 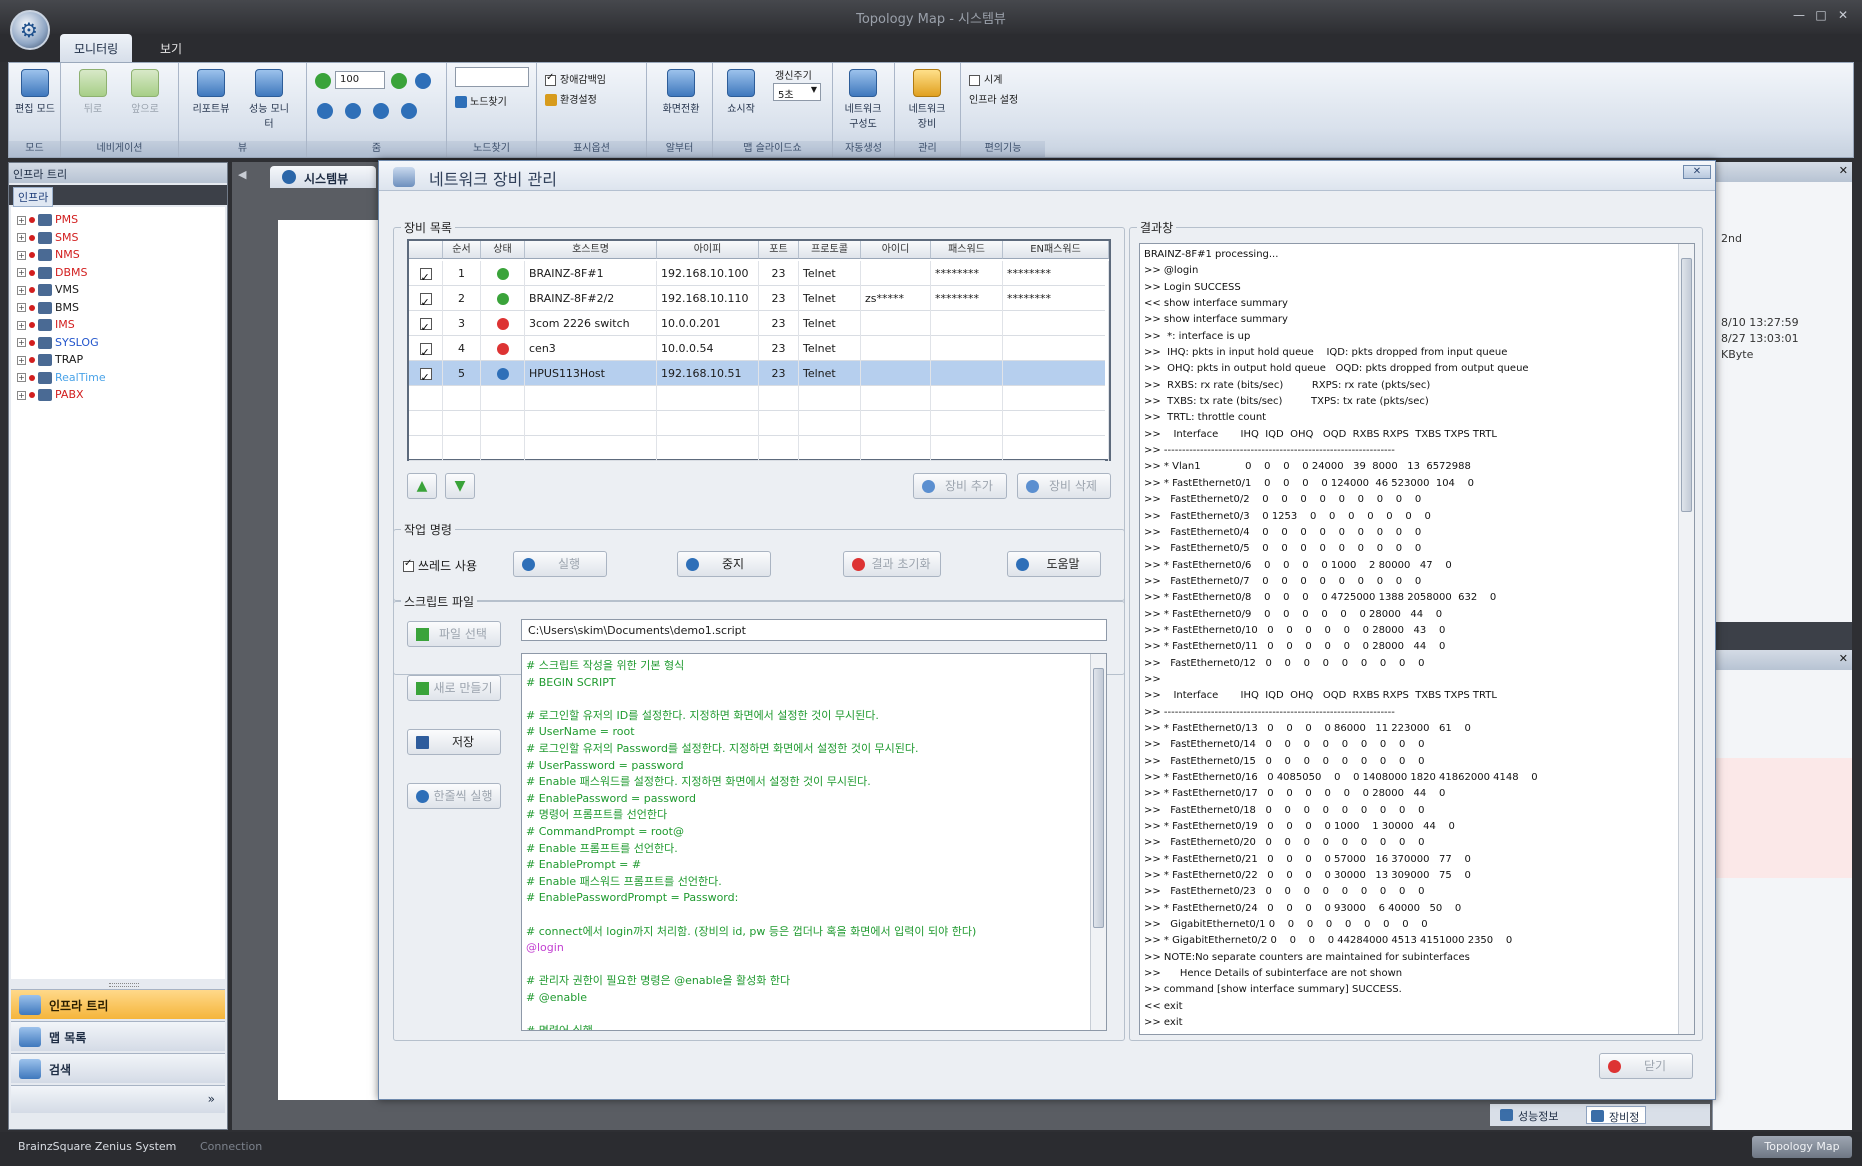 What do you see at coordinates (560, 564) in the screenshot?
I see `run-button: 실행` at bounding box center [560, 564].